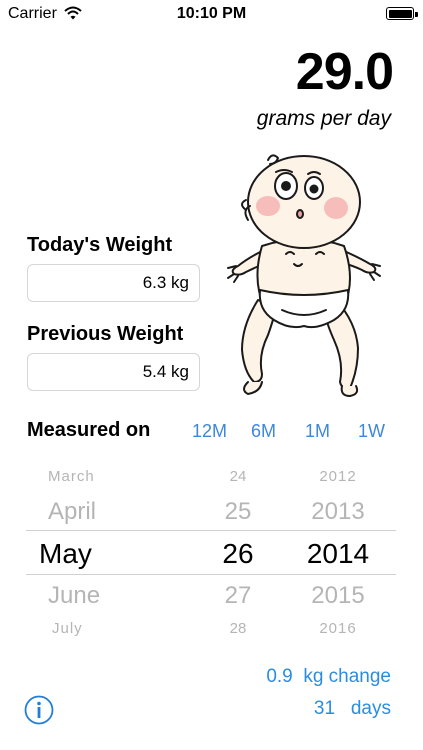  I want to click on previous-weight-label: Previous Weight, so click(105, 334).